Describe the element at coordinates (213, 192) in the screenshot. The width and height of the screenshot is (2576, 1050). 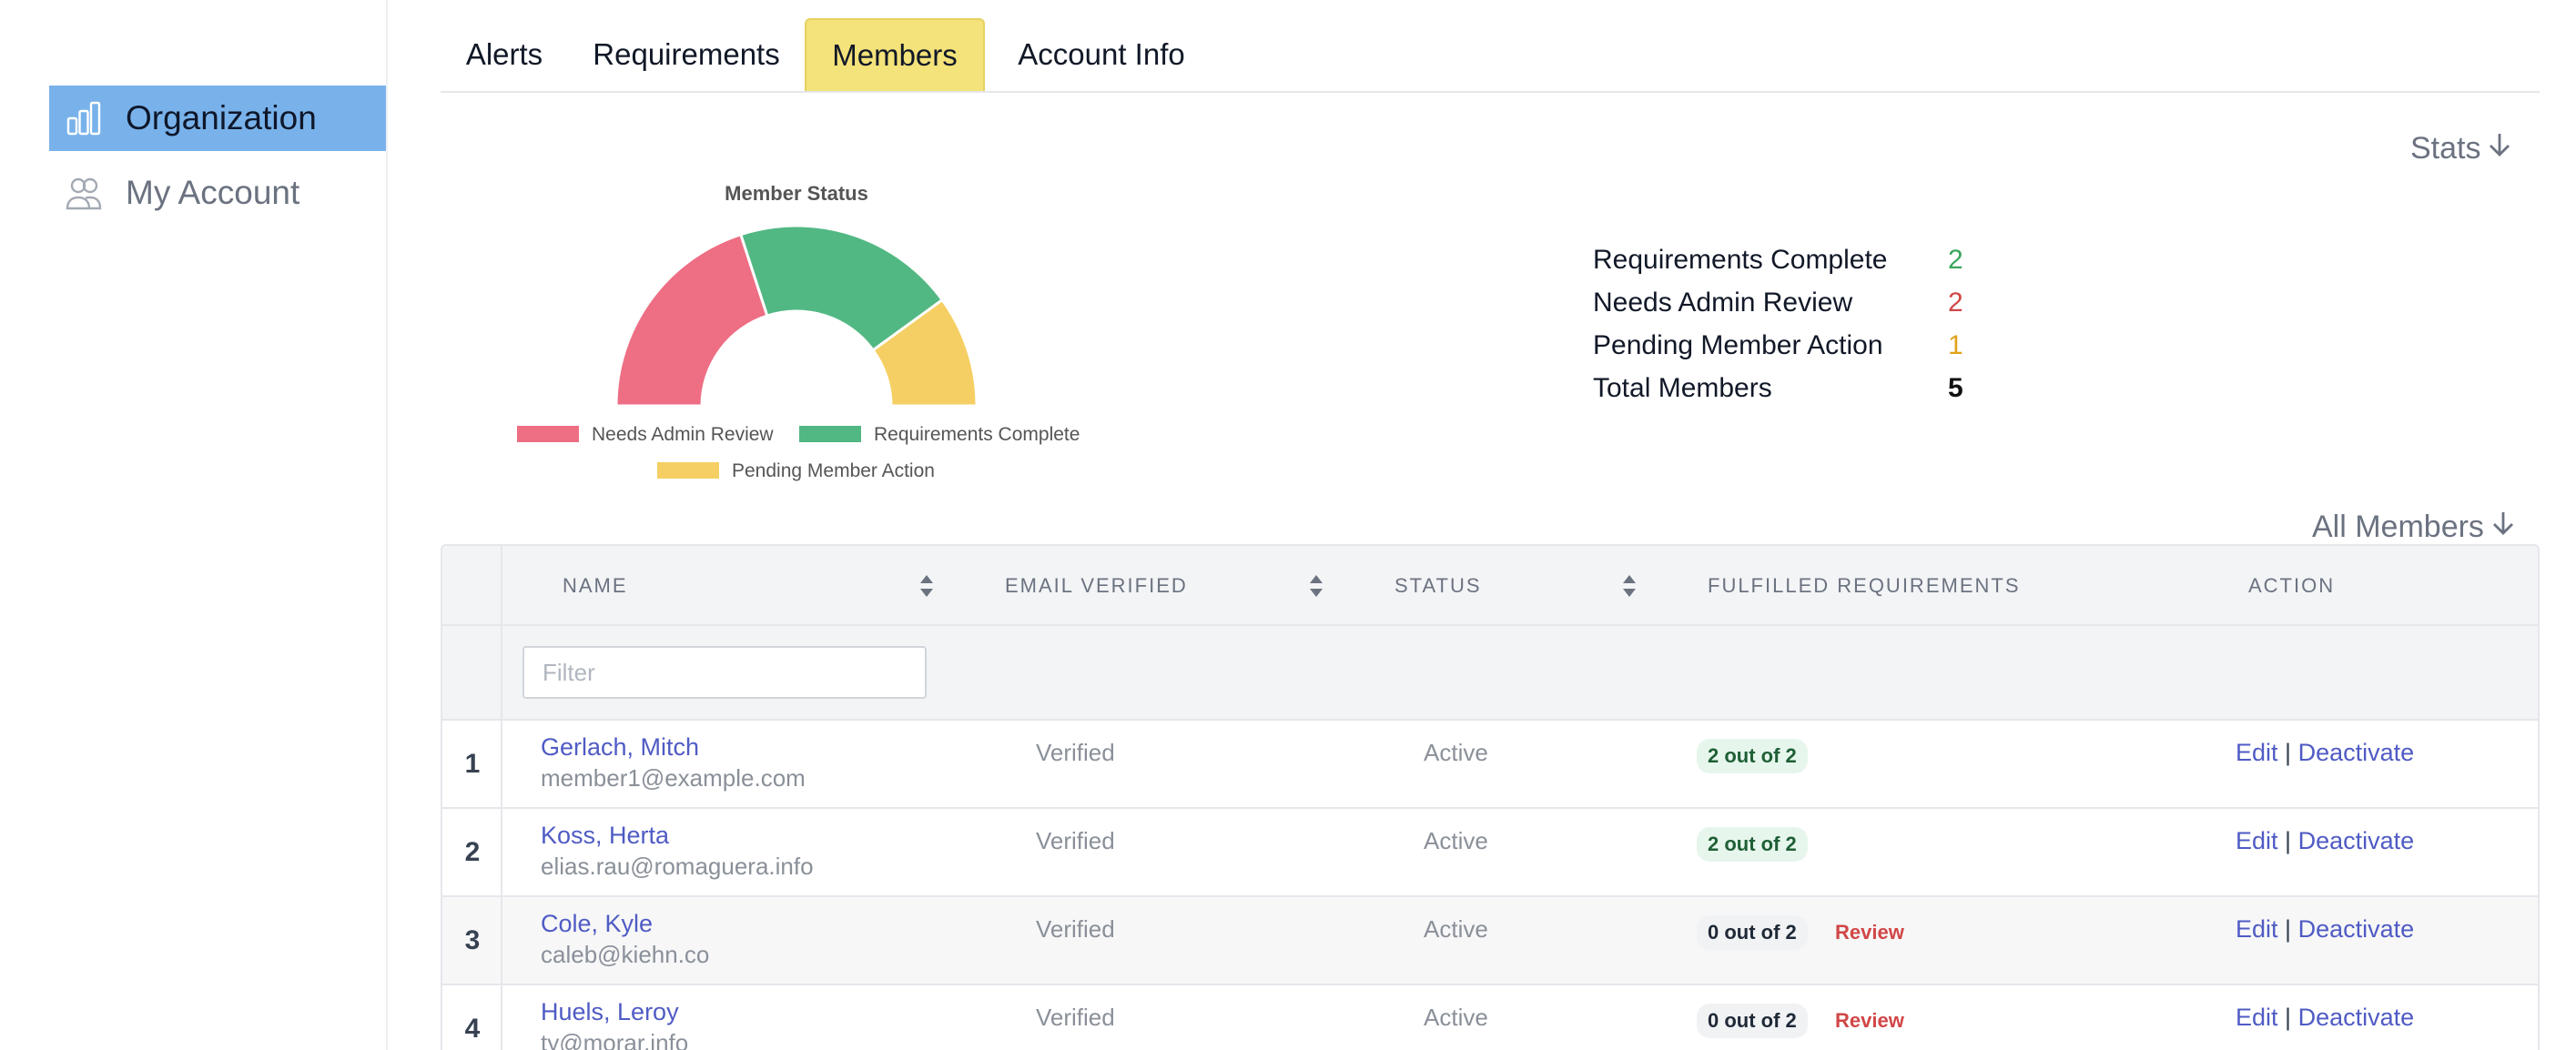
I see `sidebar-item-label: My Account` at that location.